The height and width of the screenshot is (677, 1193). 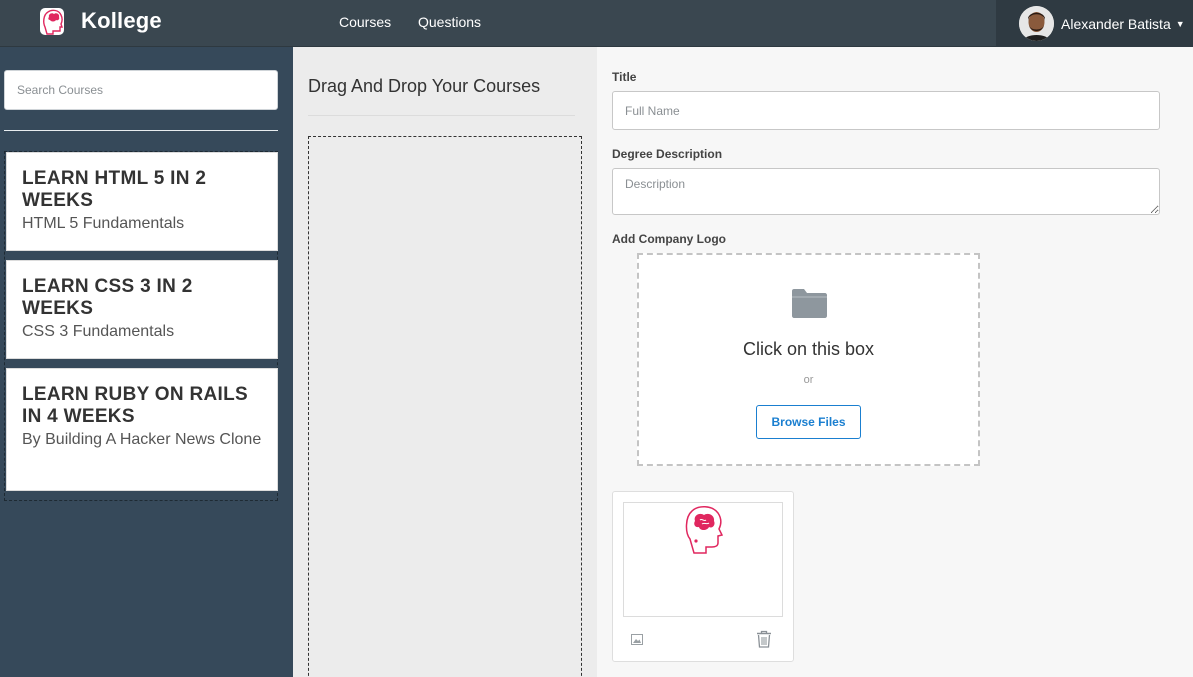 I want to click on course-subtitle: By Building A Hacker News Clone, so click(x=142, y=439).